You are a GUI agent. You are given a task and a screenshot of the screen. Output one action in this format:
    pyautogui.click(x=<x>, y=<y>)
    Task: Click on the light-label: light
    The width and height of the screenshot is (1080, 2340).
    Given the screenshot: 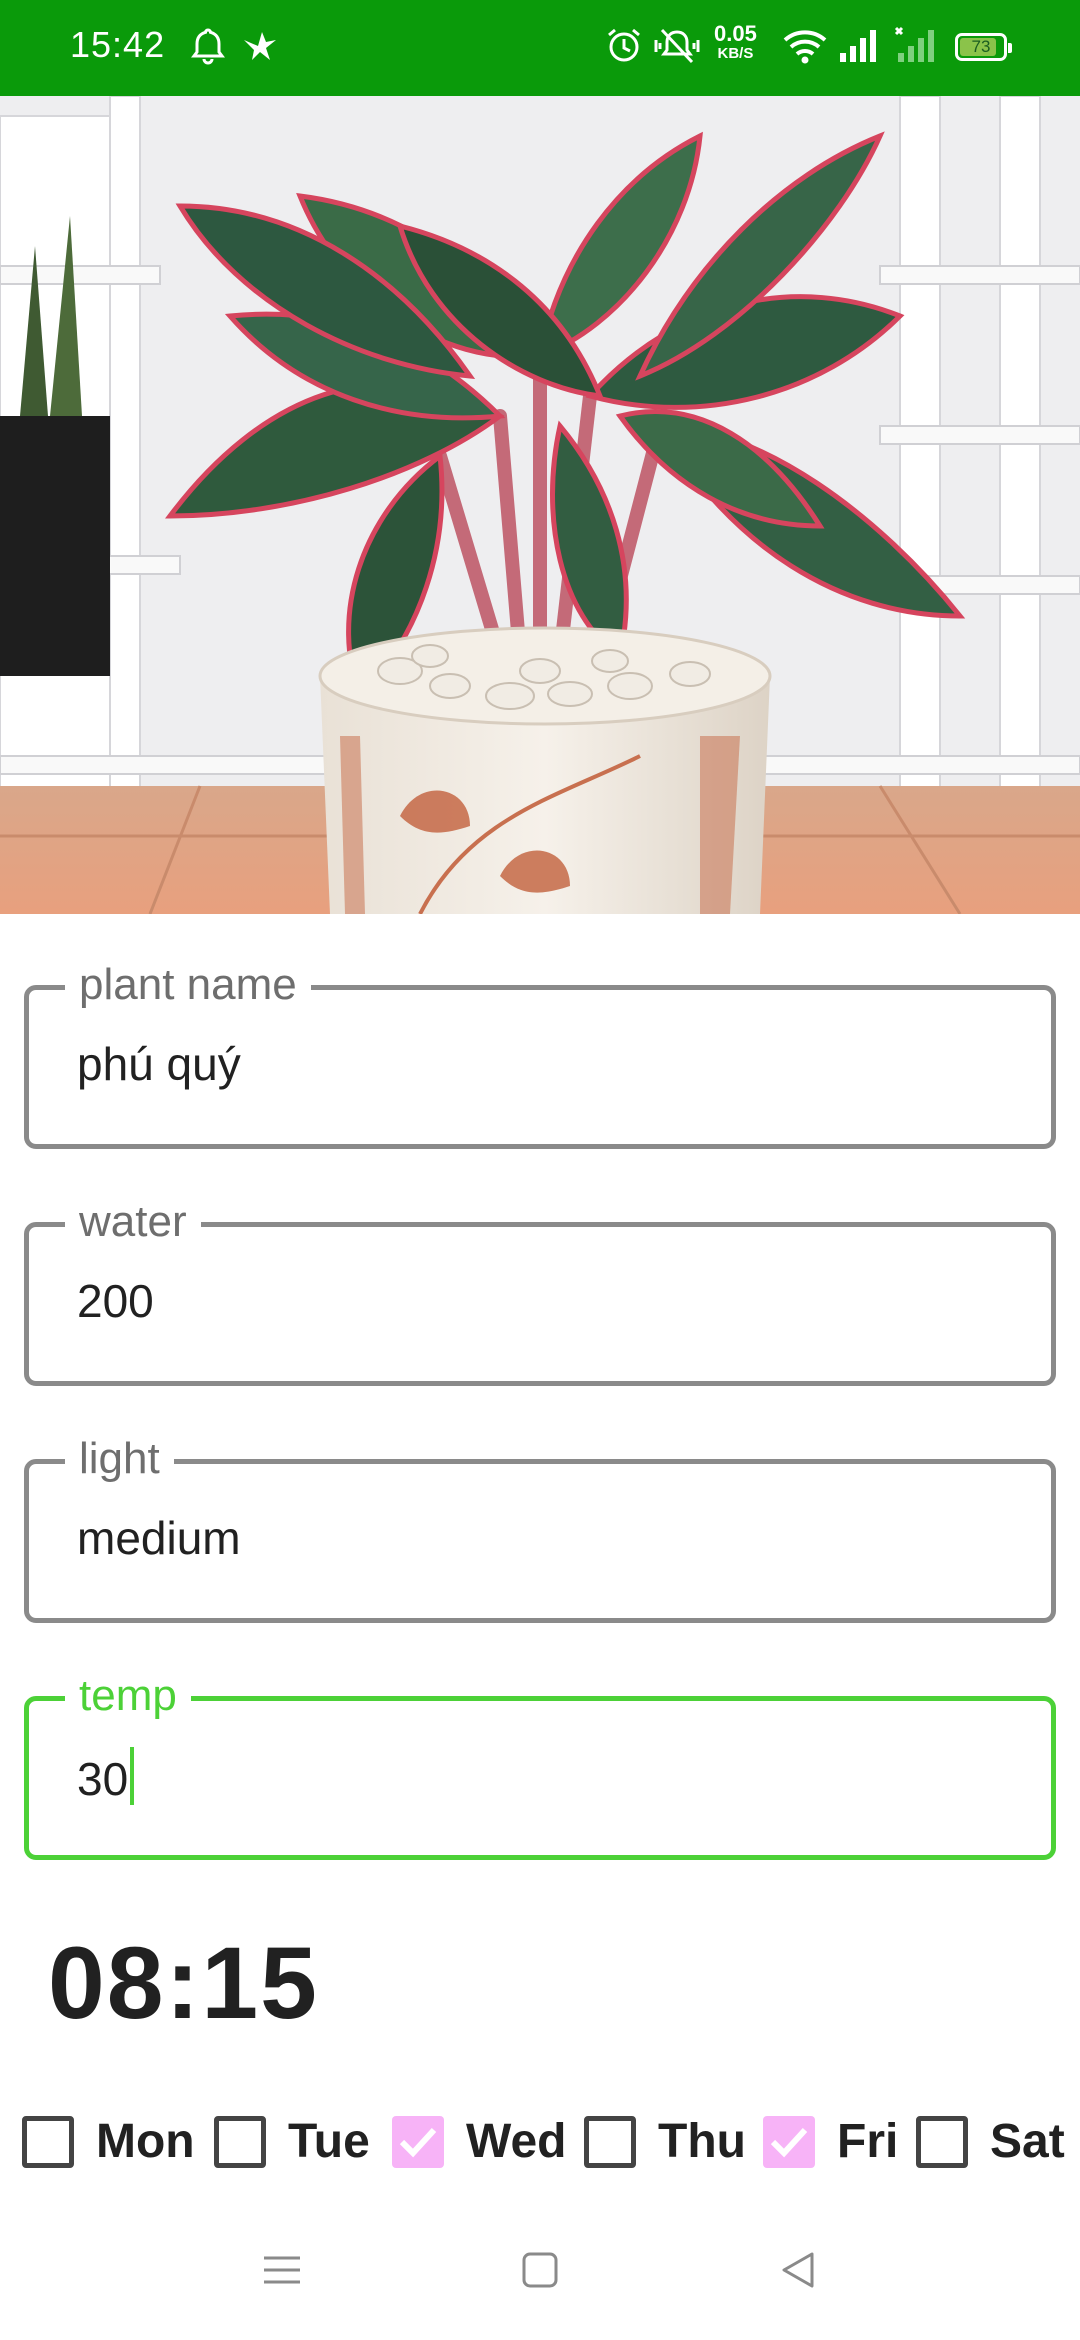 What is the action you would take?
    pyautogui.click(x=119, y=1459)
    